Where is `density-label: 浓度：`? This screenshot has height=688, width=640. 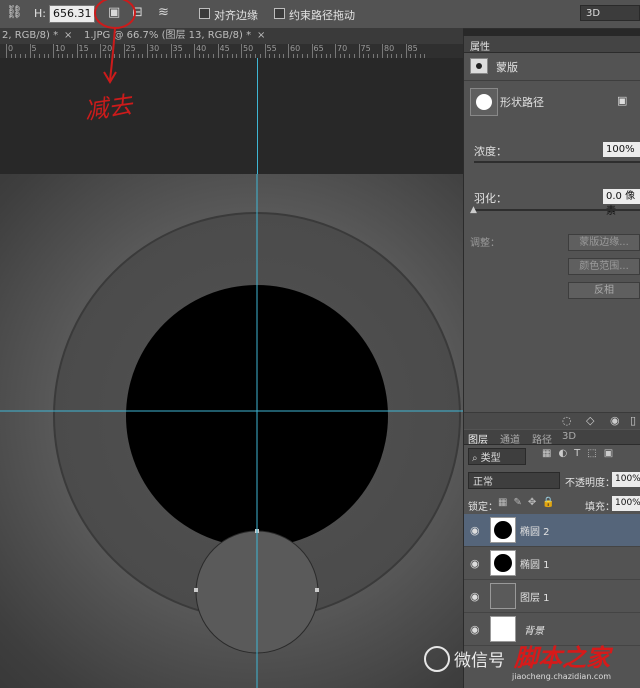 density-label: 浓度： is located at coordinates (490, 151).